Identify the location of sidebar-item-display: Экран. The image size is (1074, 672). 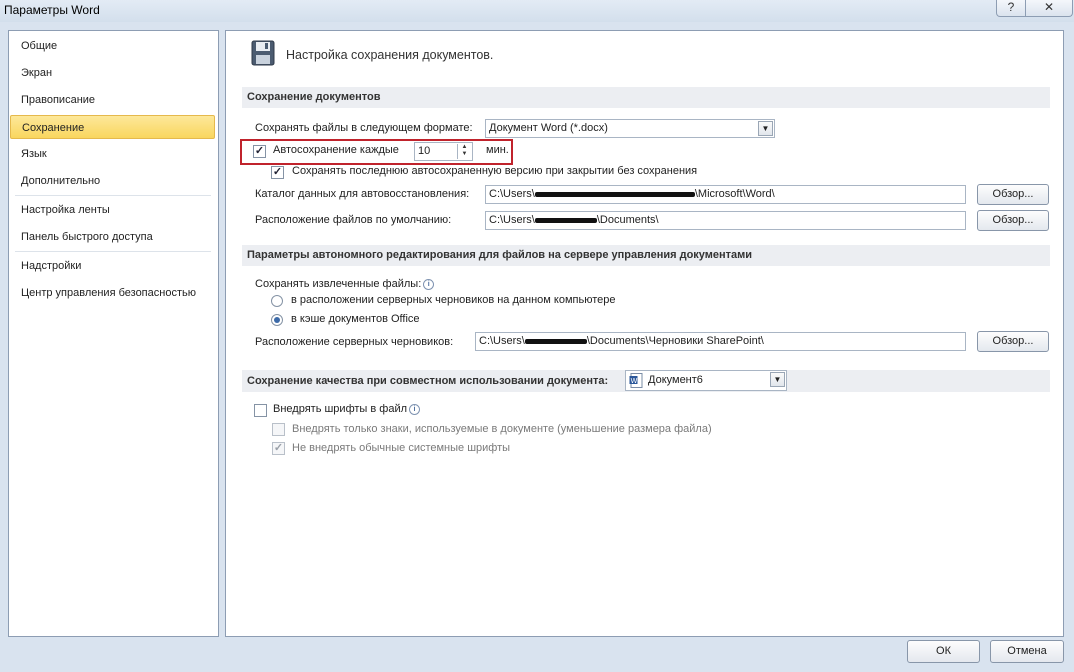
(112, 73).